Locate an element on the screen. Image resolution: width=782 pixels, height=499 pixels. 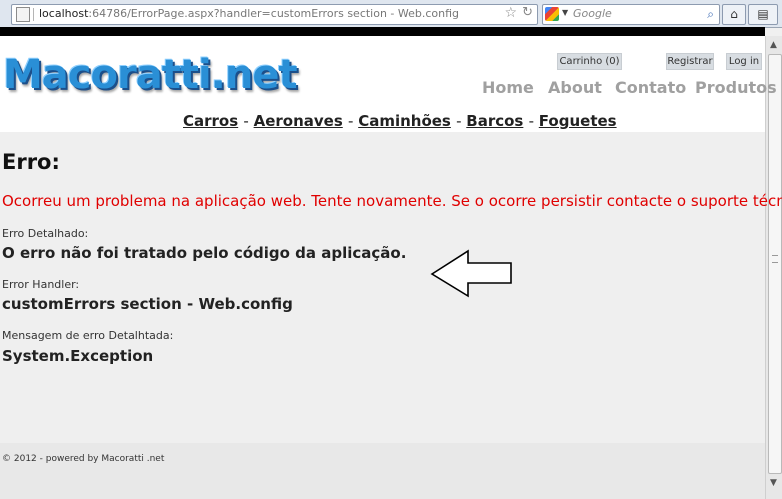
site-footer is located at coordinates (382, 471).